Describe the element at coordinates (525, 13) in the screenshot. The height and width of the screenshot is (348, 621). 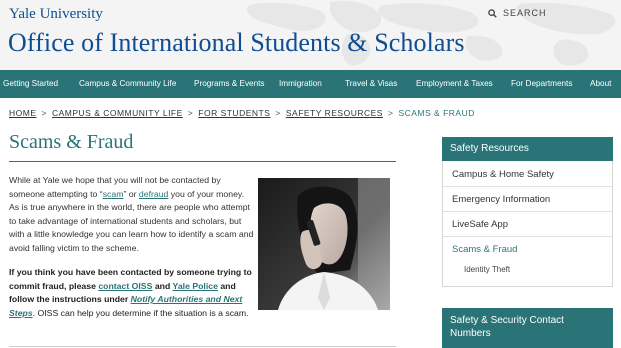
I see `search-label: SEARCH` at that location.